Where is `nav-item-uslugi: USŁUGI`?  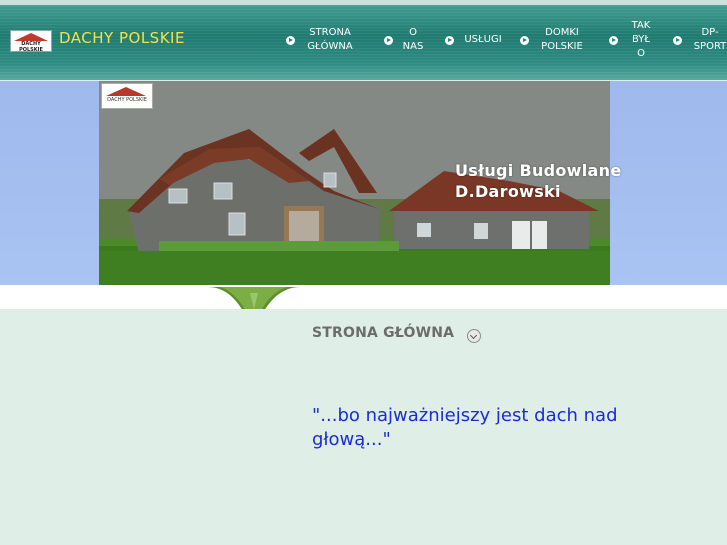 nav-item-uslugi: USŁUGI is located at coordinates (474, 40).